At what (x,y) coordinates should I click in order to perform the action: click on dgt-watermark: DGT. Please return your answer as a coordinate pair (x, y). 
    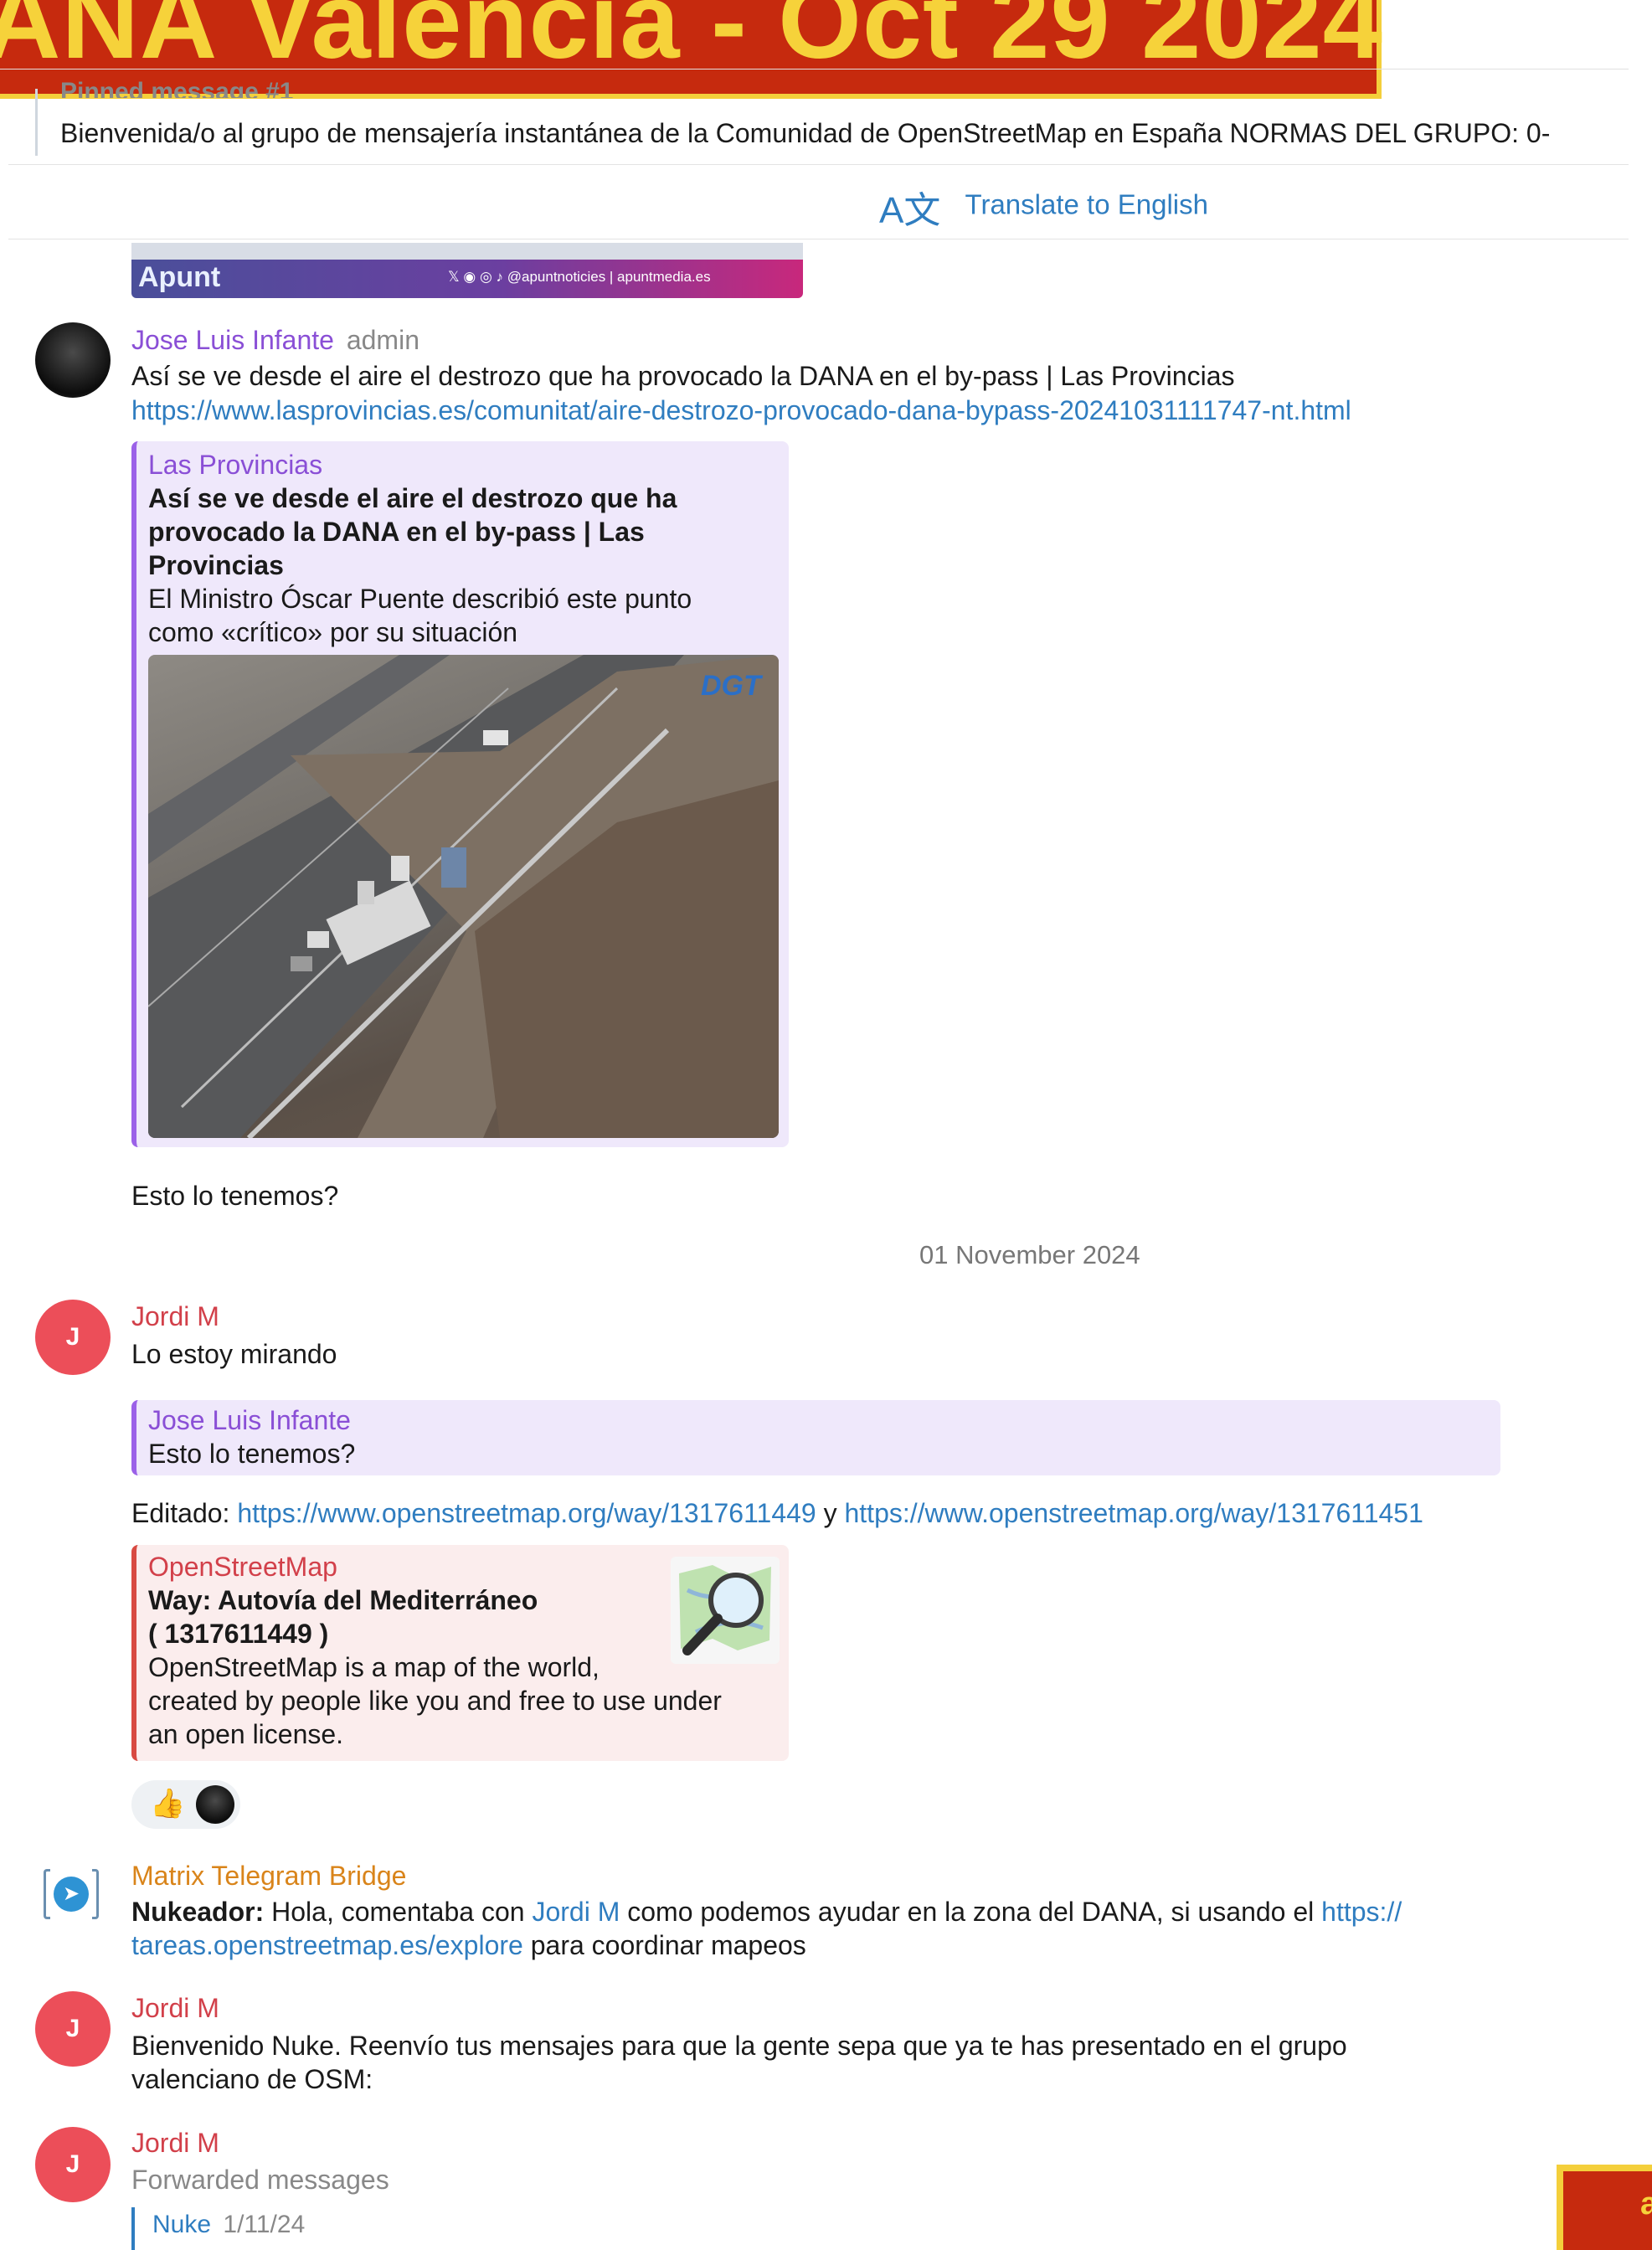
    Looking at the image, I should click on (731, 686).